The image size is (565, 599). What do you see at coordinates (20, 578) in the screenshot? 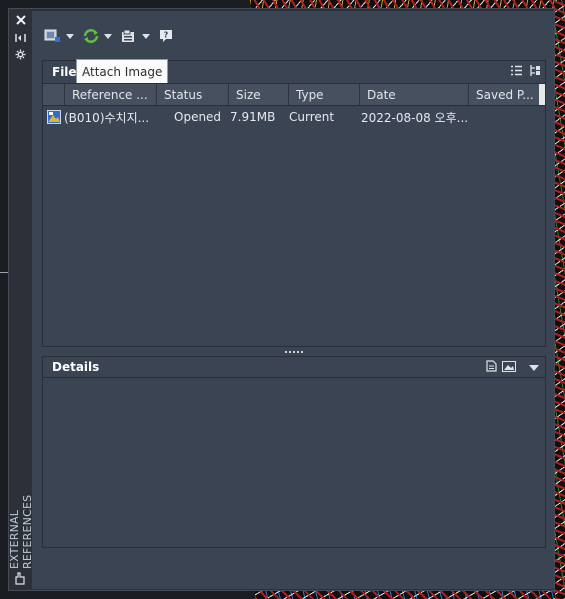
I see `palette-menu-icon` at bounding box center [20, 578].